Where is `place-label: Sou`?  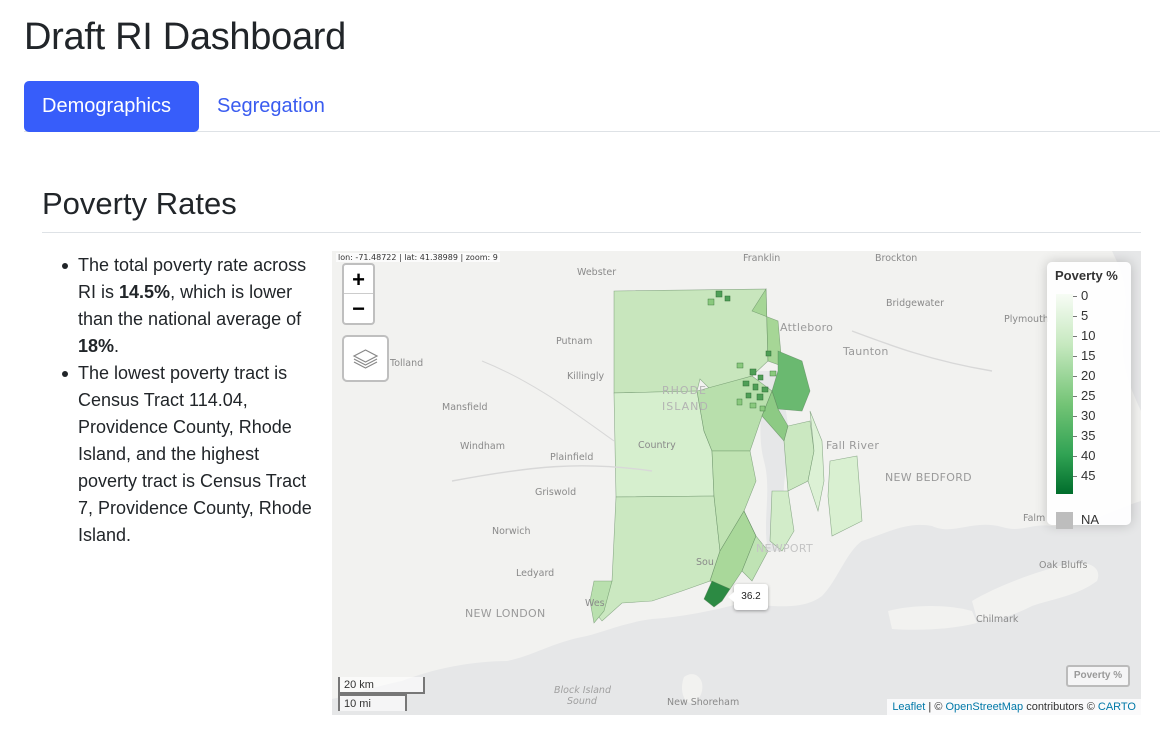 place-label: Sou is located at coordinates (705, 562).